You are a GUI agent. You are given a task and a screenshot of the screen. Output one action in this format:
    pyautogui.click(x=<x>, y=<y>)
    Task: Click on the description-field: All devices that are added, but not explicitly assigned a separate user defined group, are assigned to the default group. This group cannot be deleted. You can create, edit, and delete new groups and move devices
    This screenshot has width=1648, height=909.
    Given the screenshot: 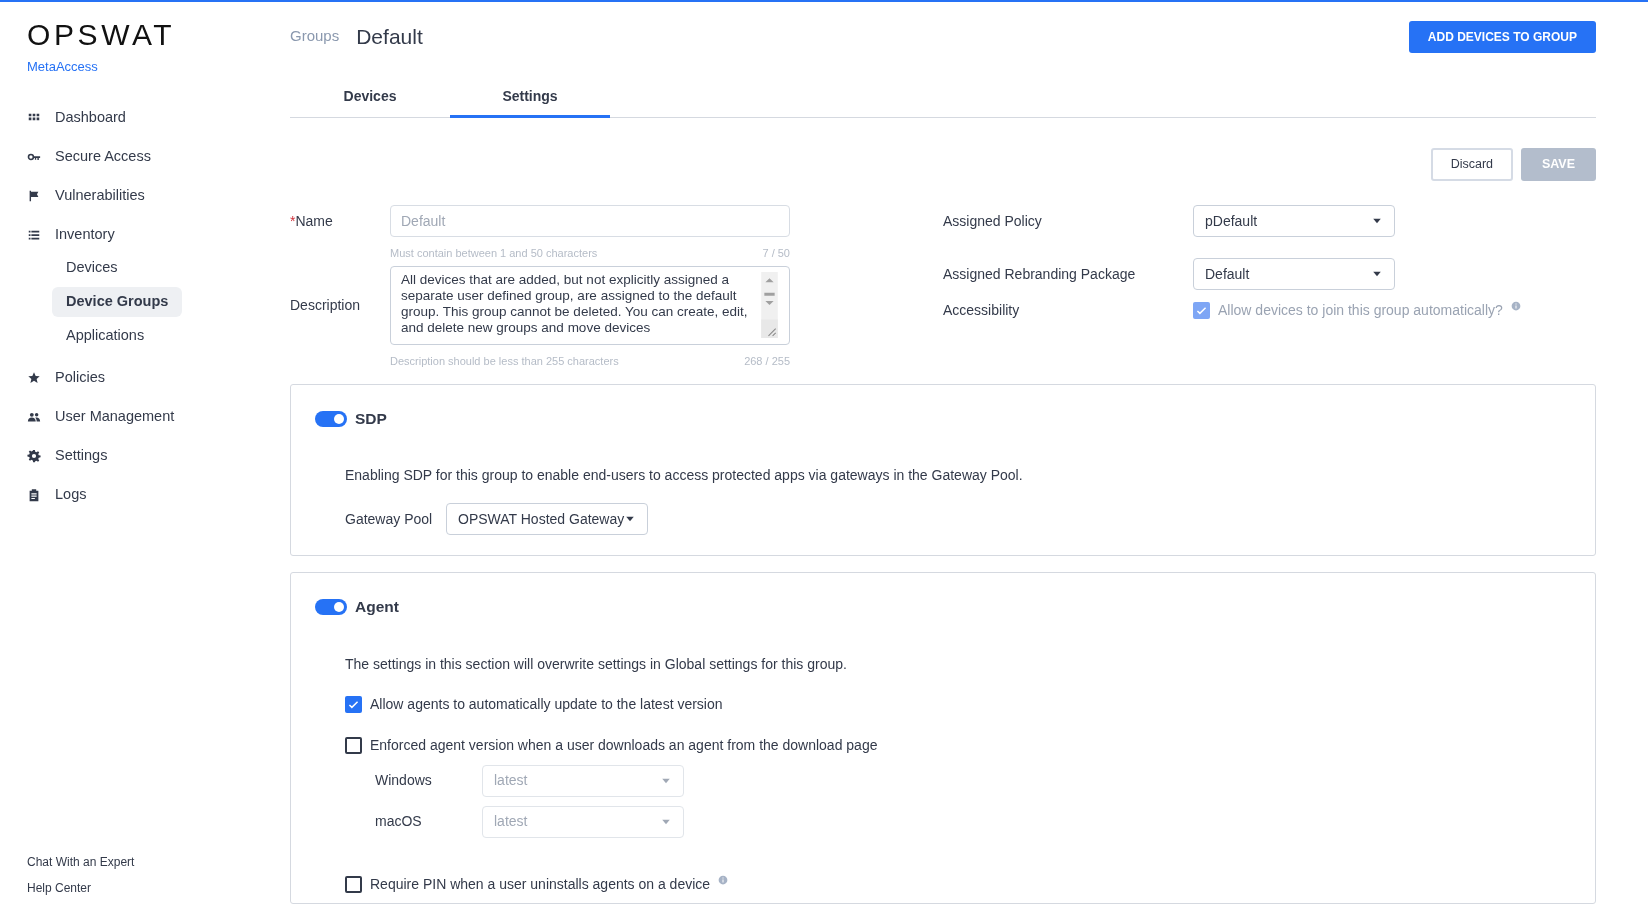 What is the action you would take?
    pyautogui.click(x=590, y=305)
    